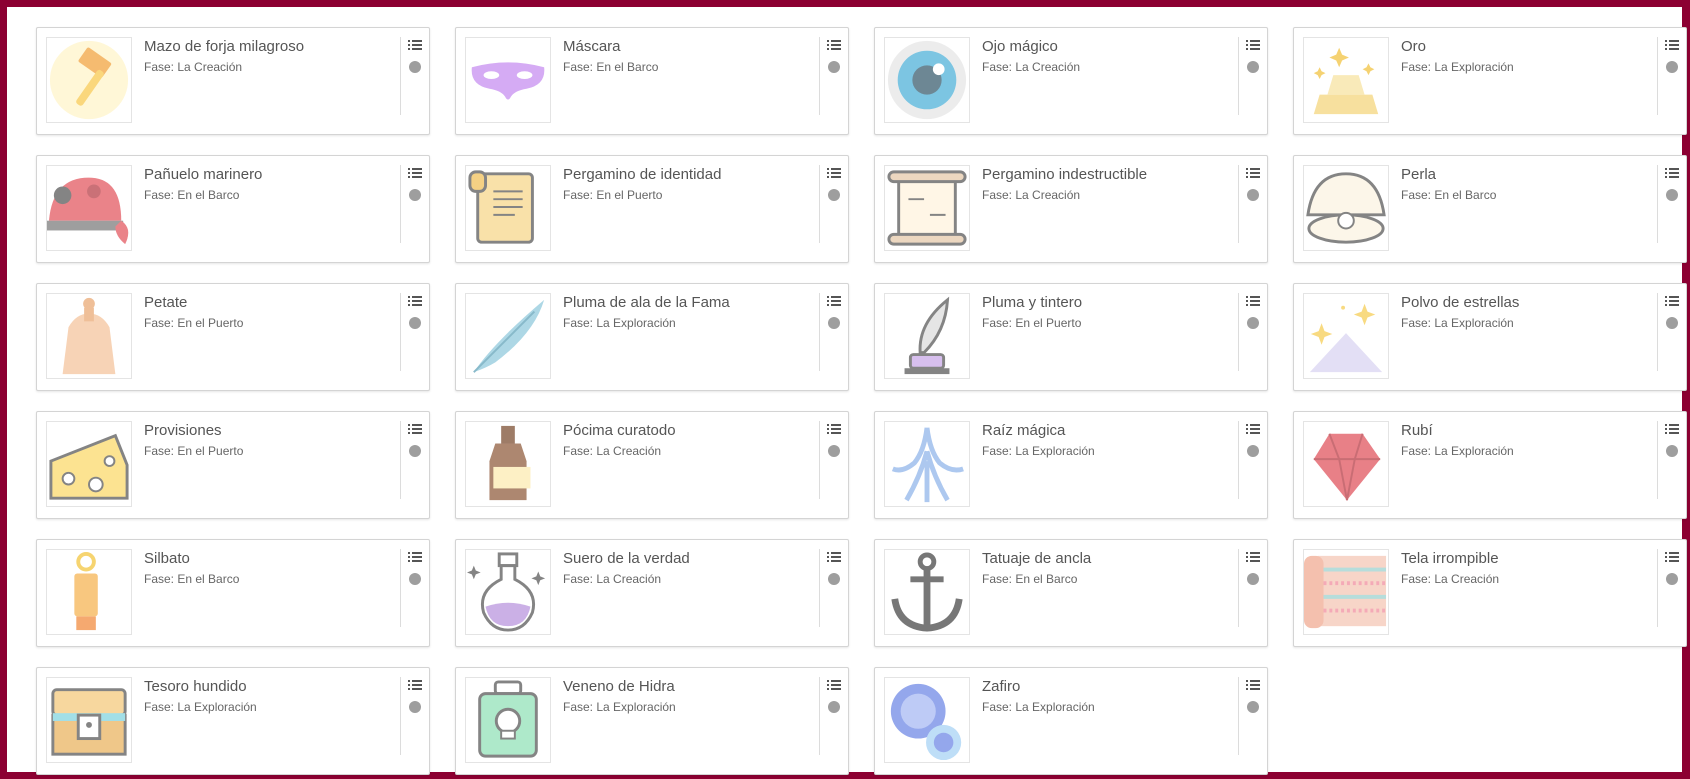 The width and height of the screenshot is (1690, 779). I want to click on open-scroll-icon, so click(927, 208).